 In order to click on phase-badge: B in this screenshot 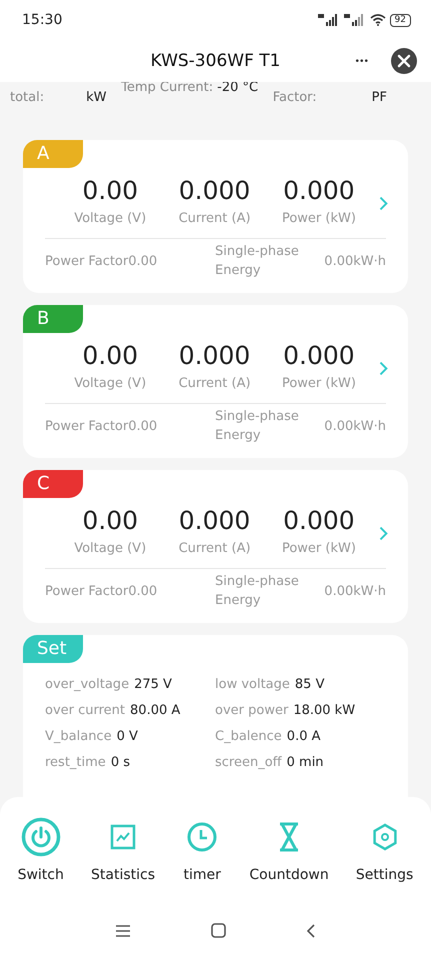, I will do `click(53, 319)`.